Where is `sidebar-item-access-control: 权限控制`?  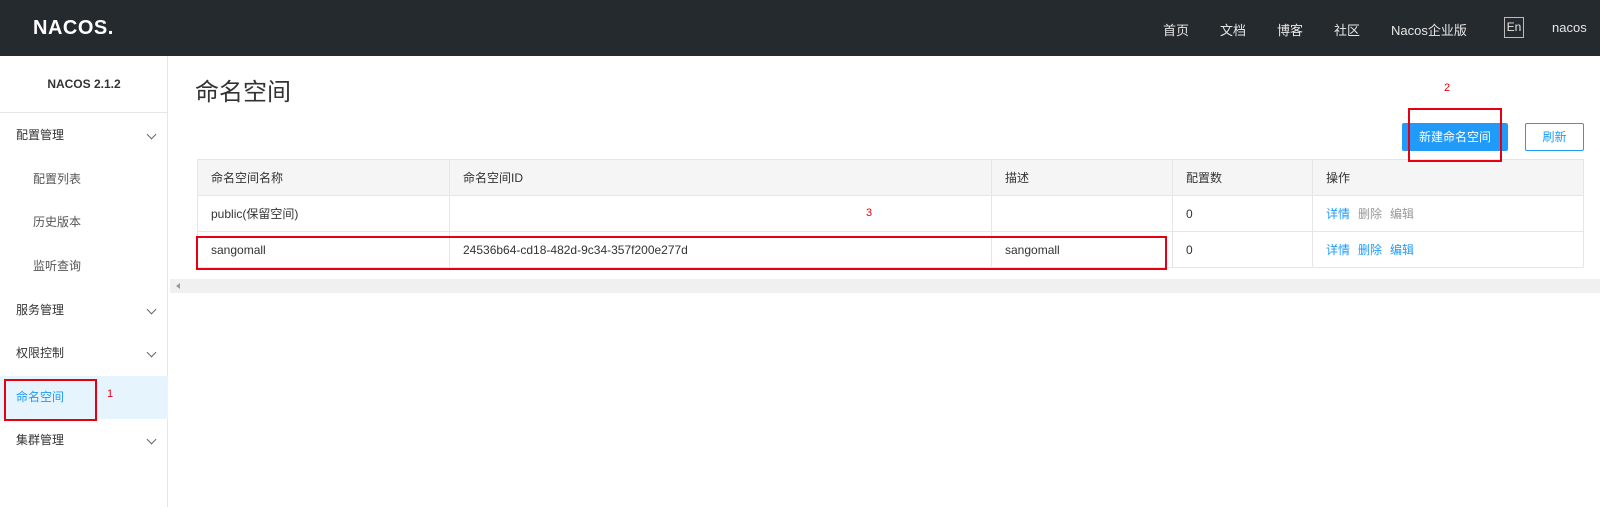
sidebar-item-access-control: 权限控制 is located at coordinates (84, 353).